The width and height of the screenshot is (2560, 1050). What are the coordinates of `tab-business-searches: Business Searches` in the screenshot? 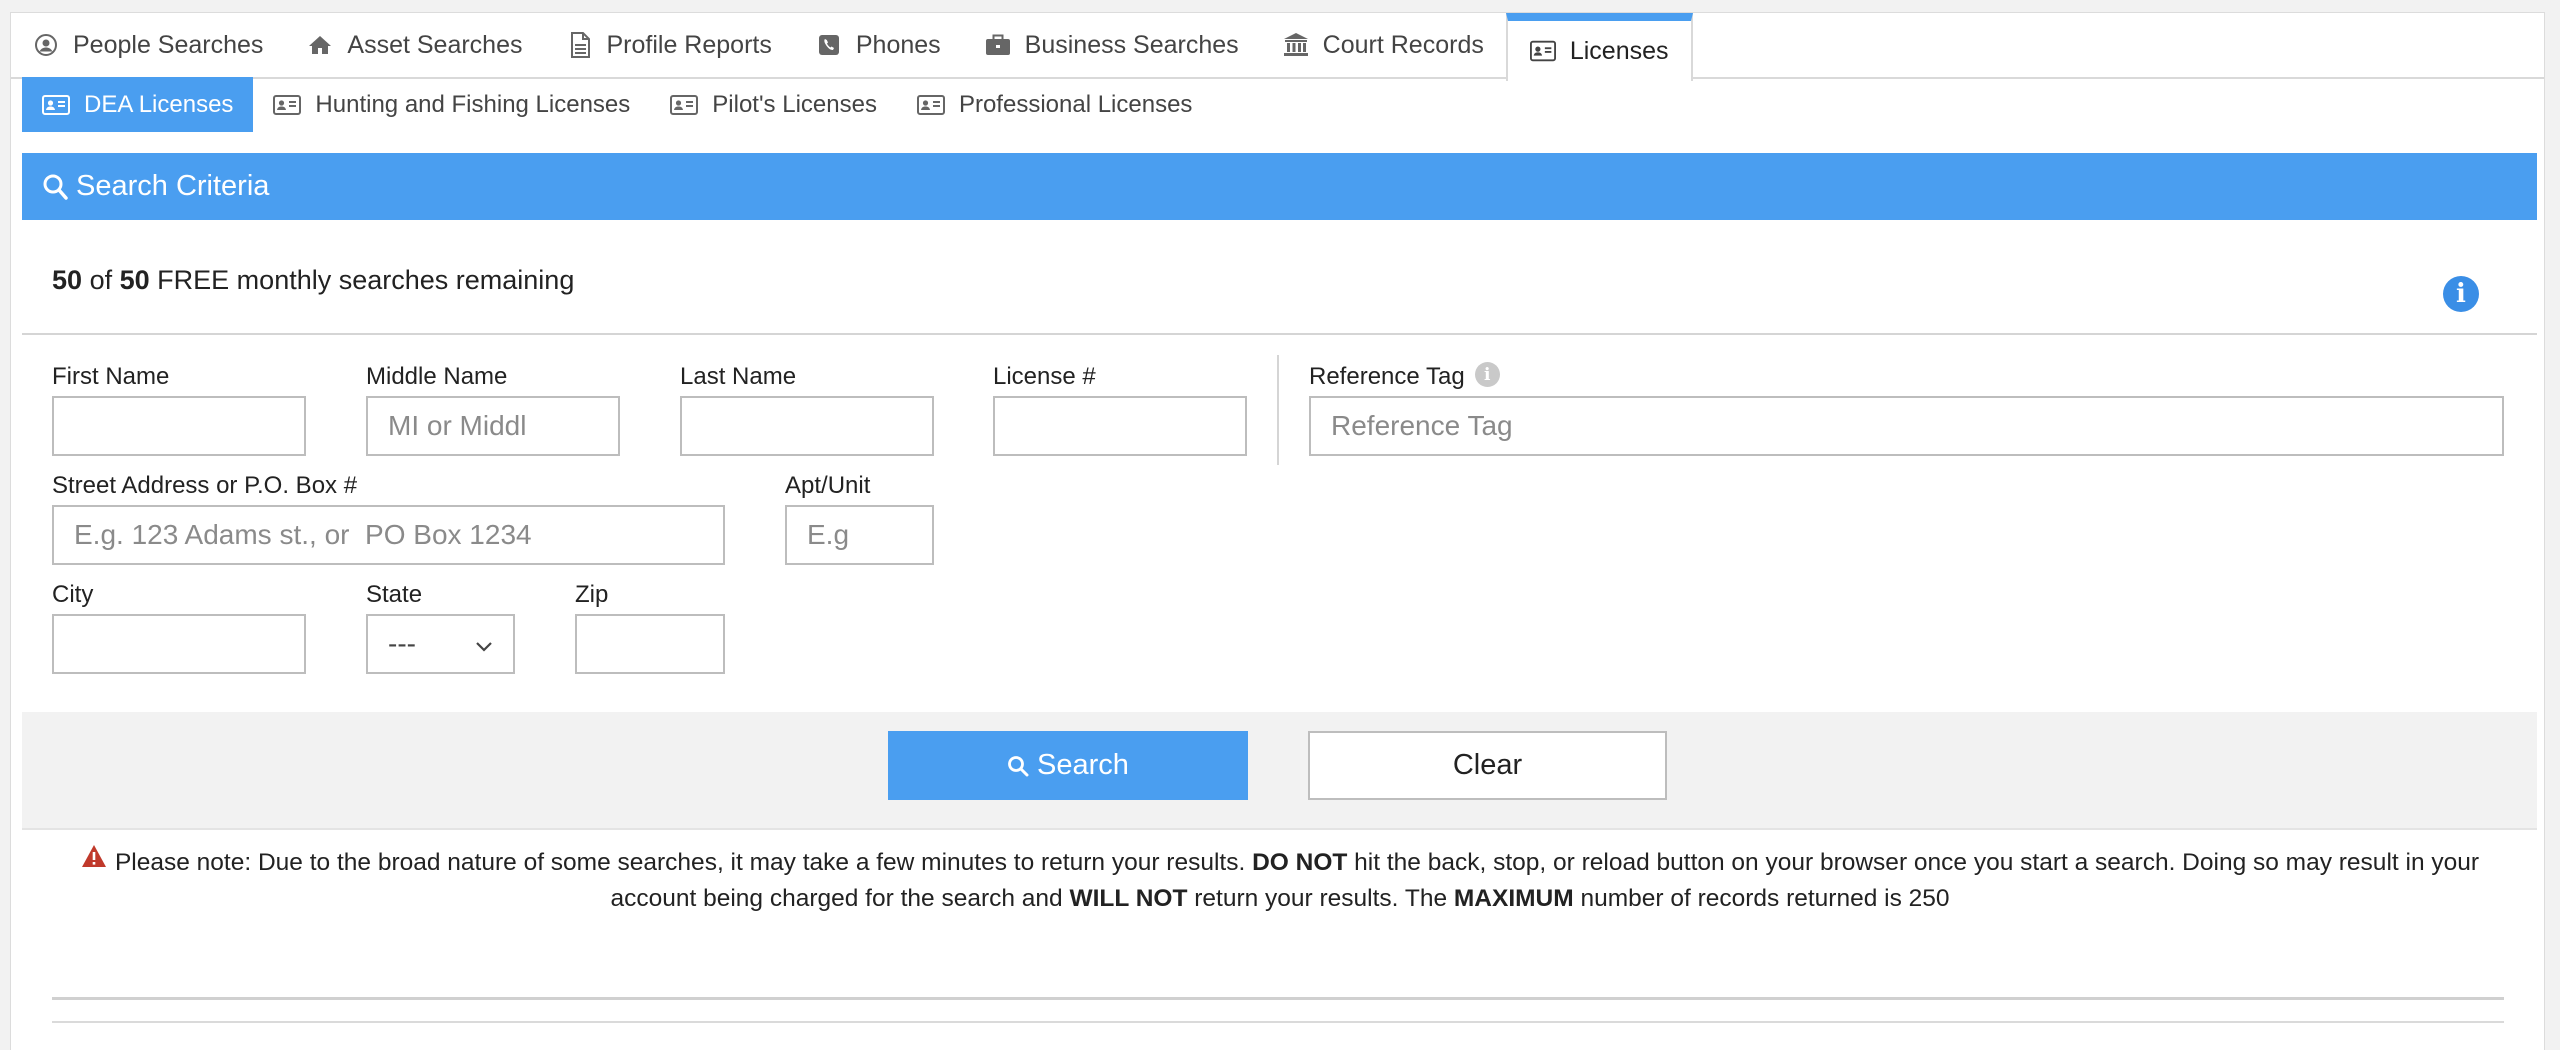 It's located at (1112, 45).